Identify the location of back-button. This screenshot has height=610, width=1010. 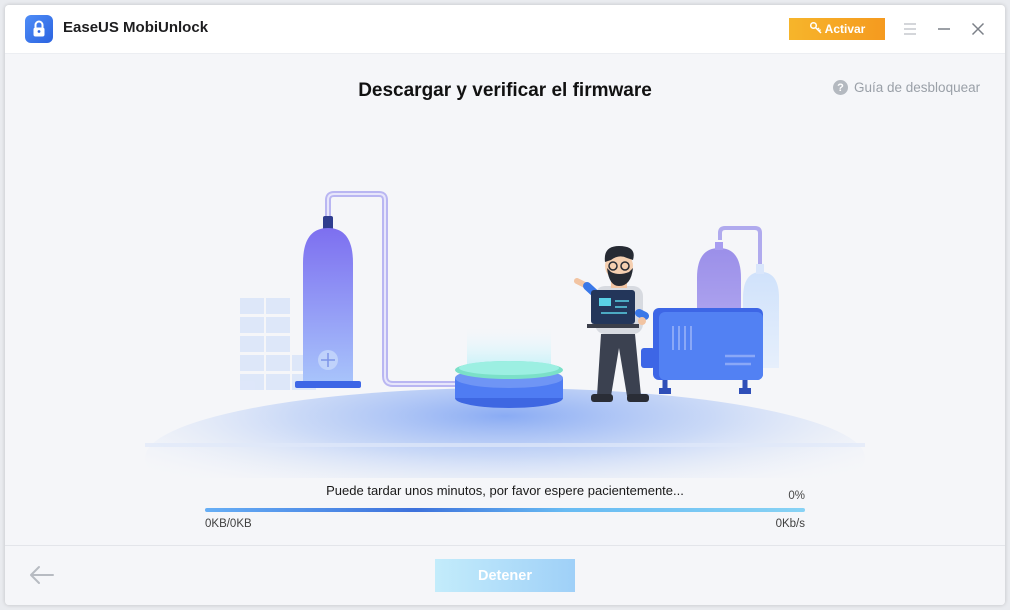
(42, 575).